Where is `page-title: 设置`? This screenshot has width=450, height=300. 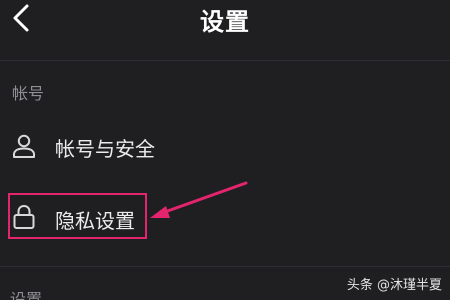 page-title: 设置 is located at coordinates (225, 22).